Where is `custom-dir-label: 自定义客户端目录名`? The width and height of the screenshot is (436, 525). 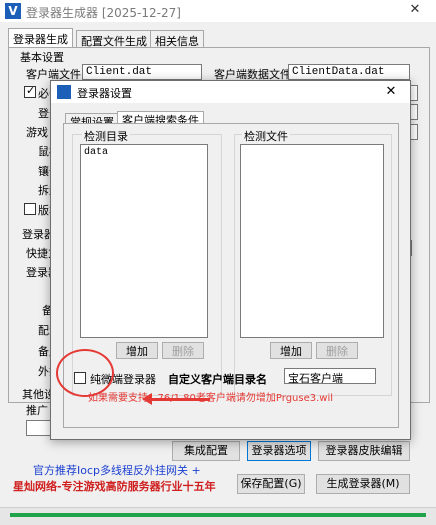 custom-dir-label: 自定义客户端目录名 is located at coordinates (217, 379).